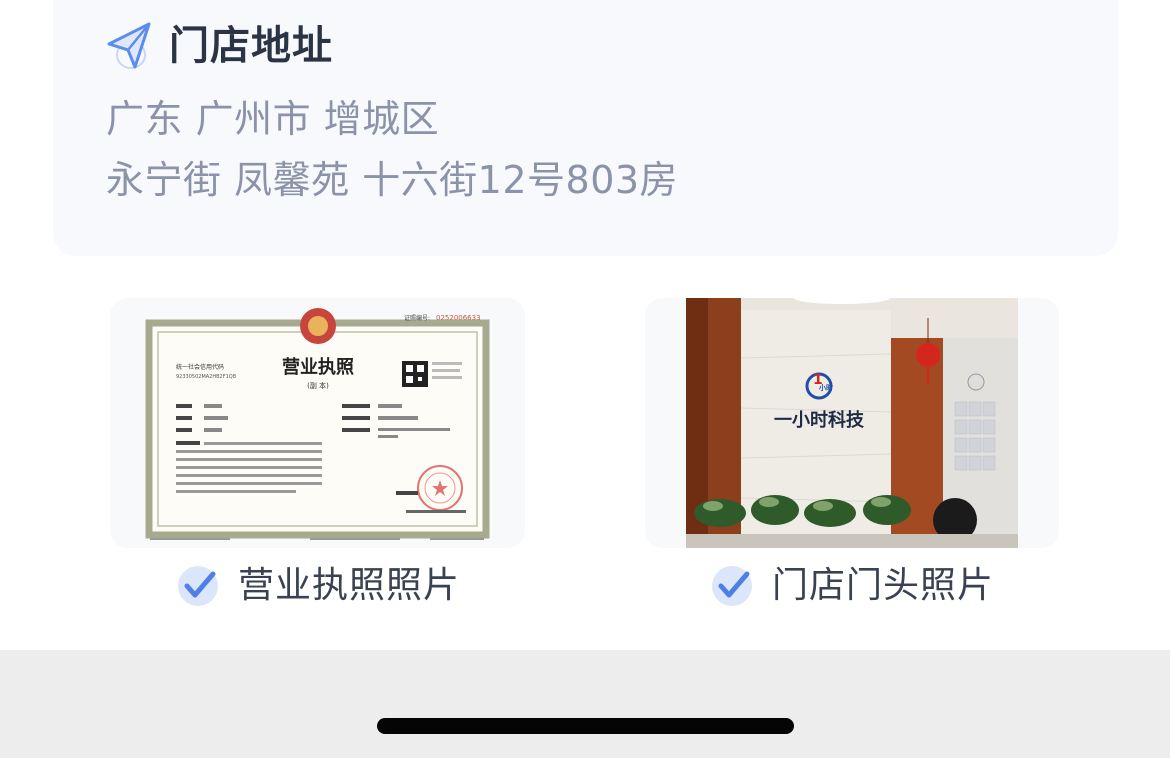  I want to click on svg-text: 92330502MA2HB2F1QB, so click(206, 377).